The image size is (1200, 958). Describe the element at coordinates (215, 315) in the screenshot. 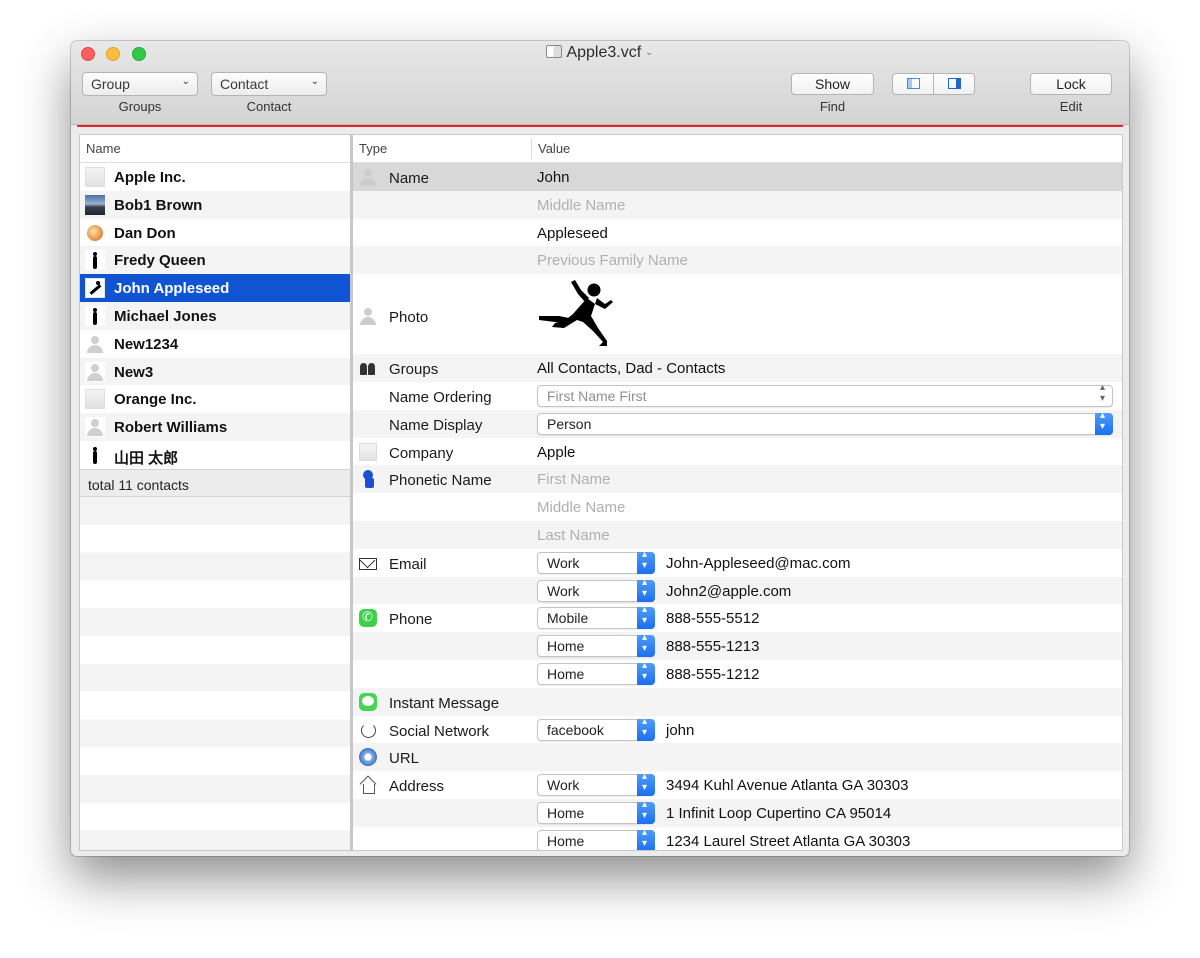

I see `list-item: Michael Jones` at that location.